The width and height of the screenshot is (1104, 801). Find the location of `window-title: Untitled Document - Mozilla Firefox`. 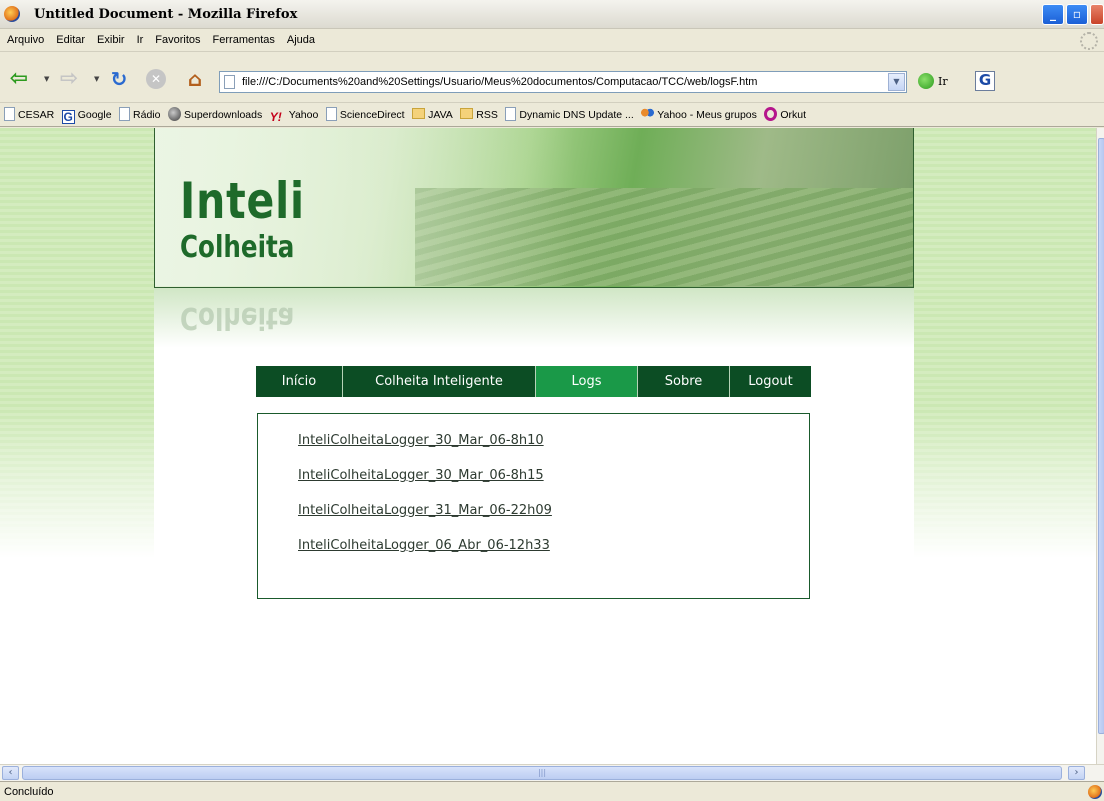

window-title: Untitled Document - Mozilla Firefox is located at coordinates (166, 14).